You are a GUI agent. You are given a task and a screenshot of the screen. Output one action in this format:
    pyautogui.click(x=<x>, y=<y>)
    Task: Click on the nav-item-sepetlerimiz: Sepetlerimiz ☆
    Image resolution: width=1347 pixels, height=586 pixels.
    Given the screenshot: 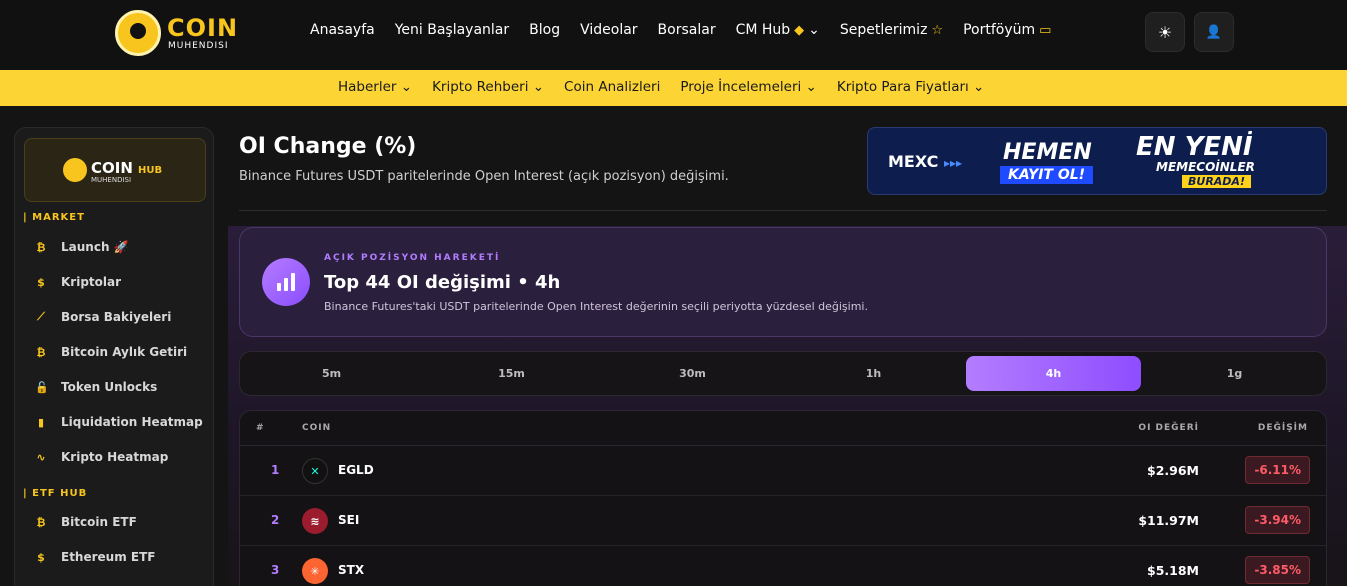 What is the action you would take?
    pyautogui.click(x=891, y=30)
    